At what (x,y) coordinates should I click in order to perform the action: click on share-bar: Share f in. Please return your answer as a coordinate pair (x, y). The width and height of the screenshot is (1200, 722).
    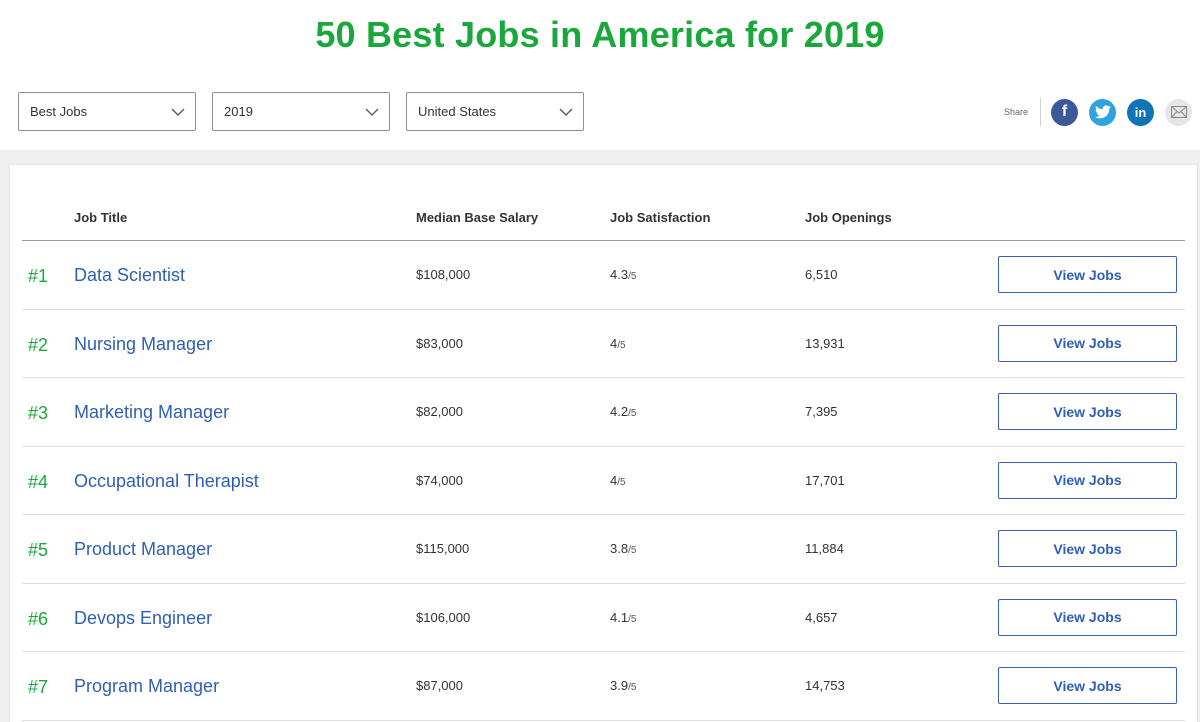
    Looking at the image, I should click on (1102, 112).